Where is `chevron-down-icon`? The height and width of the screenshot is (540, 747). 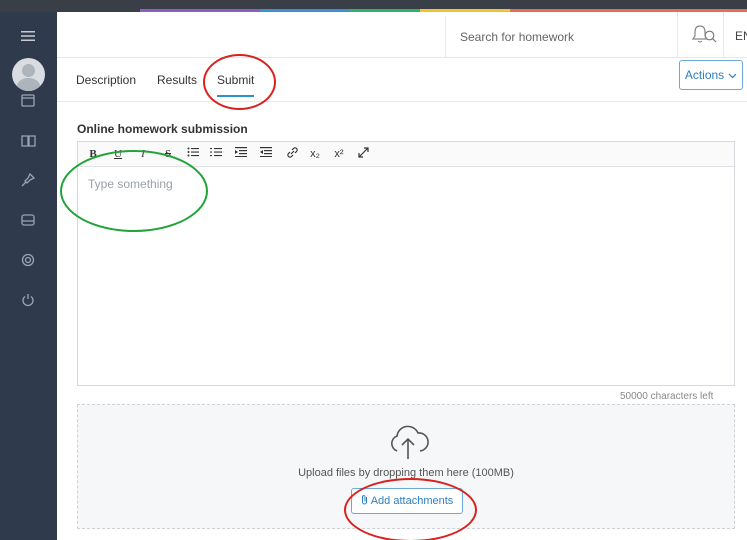 chevron-down-icon is located at coordinates (732, 75).